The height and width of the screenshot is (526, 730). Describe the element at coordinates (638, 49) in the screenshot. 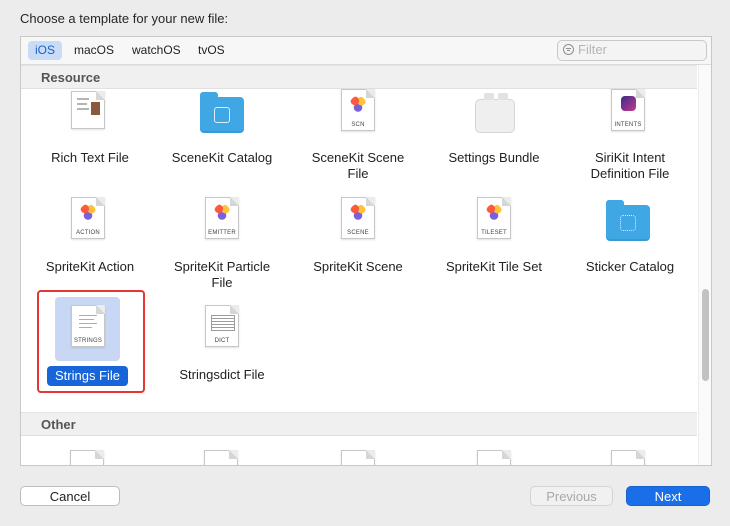

I see `filter-input` at that location.